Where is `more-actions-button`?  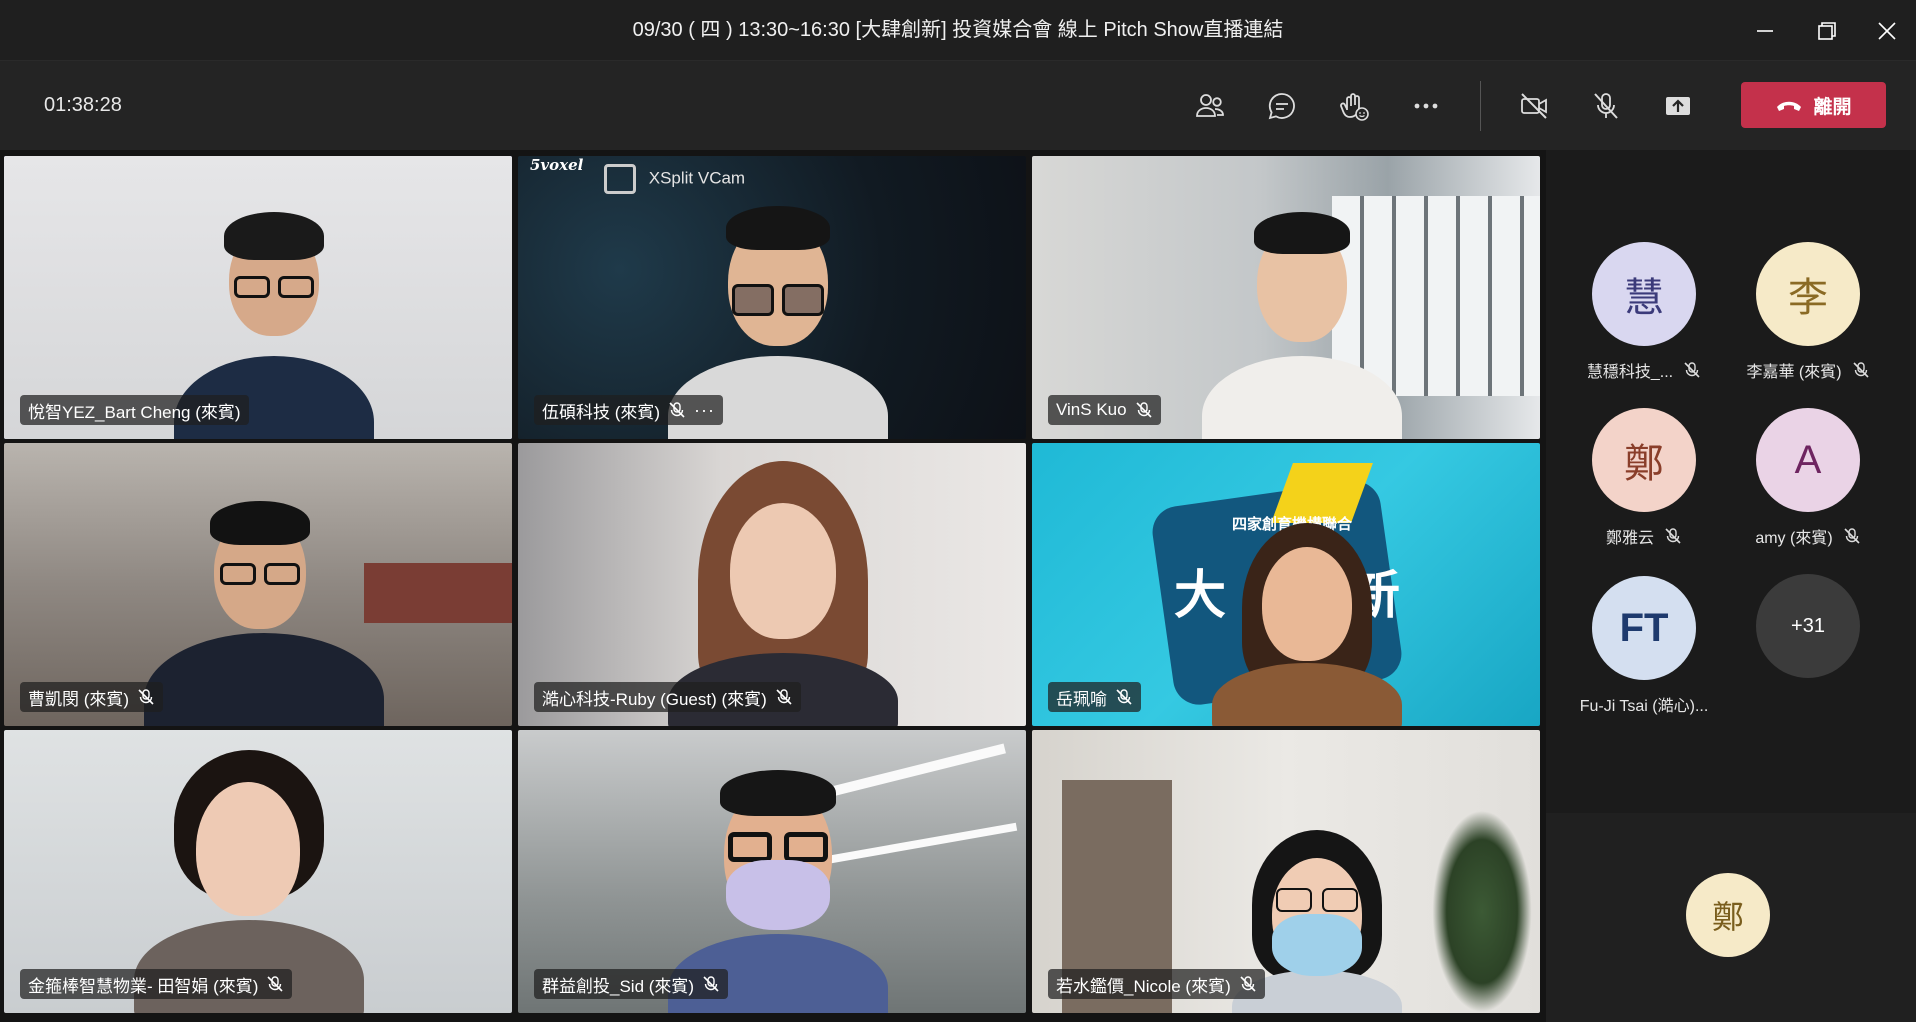 more-actions-button is located at coordinates (1426, 106).